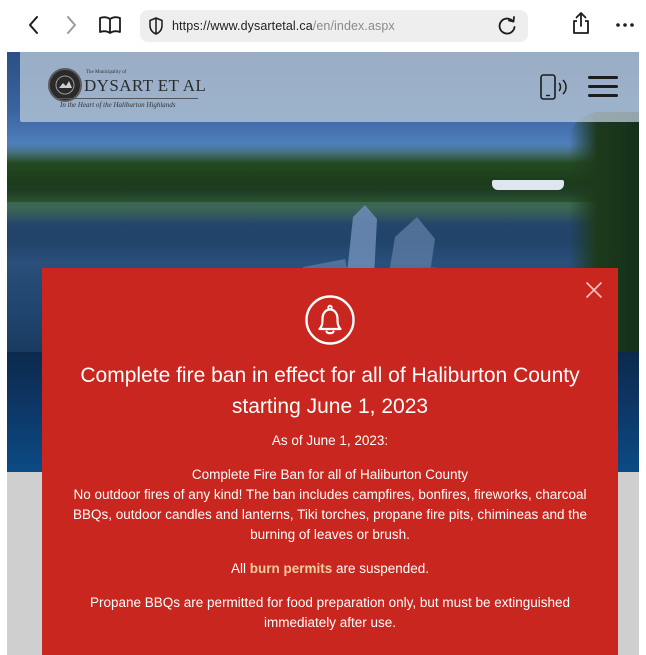 The image size is (646, 655). I want to click on logo-tagline: In the Heart of the Haliburton Highlands, so click(118, 105).